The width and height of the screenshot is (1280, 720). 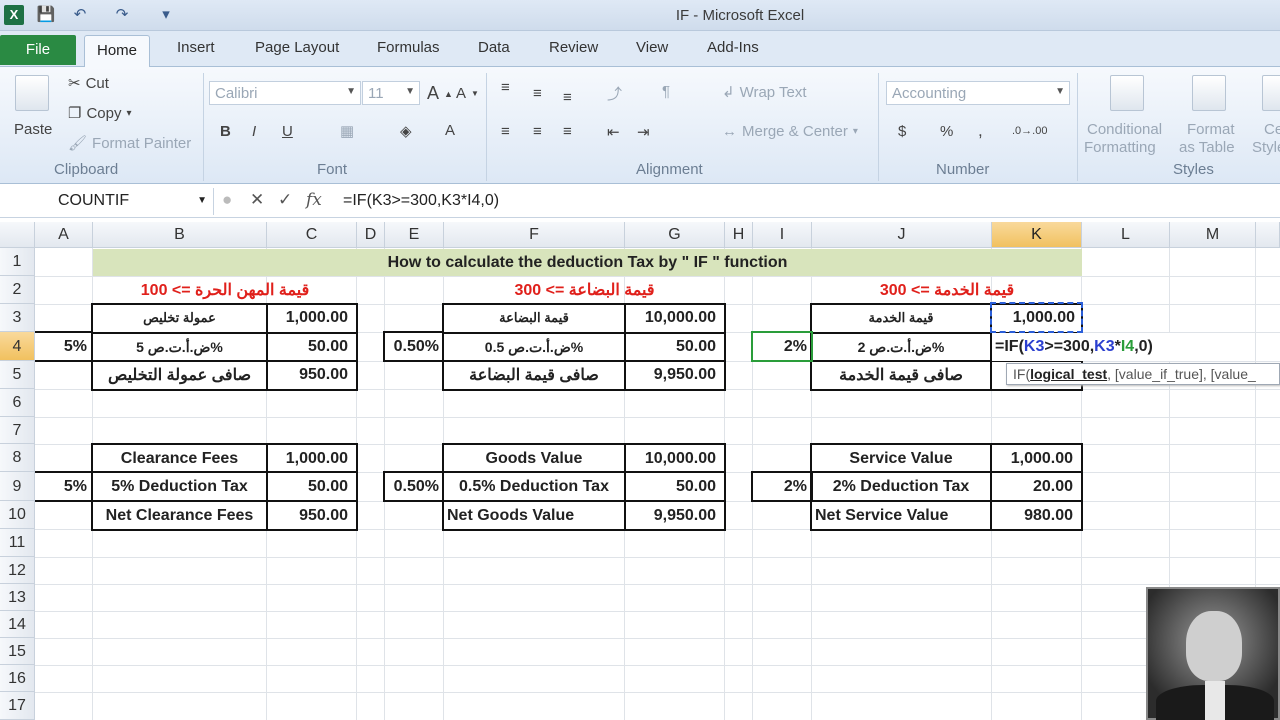 I want to click on paste-button: Paste, so click(x=33, y=129).